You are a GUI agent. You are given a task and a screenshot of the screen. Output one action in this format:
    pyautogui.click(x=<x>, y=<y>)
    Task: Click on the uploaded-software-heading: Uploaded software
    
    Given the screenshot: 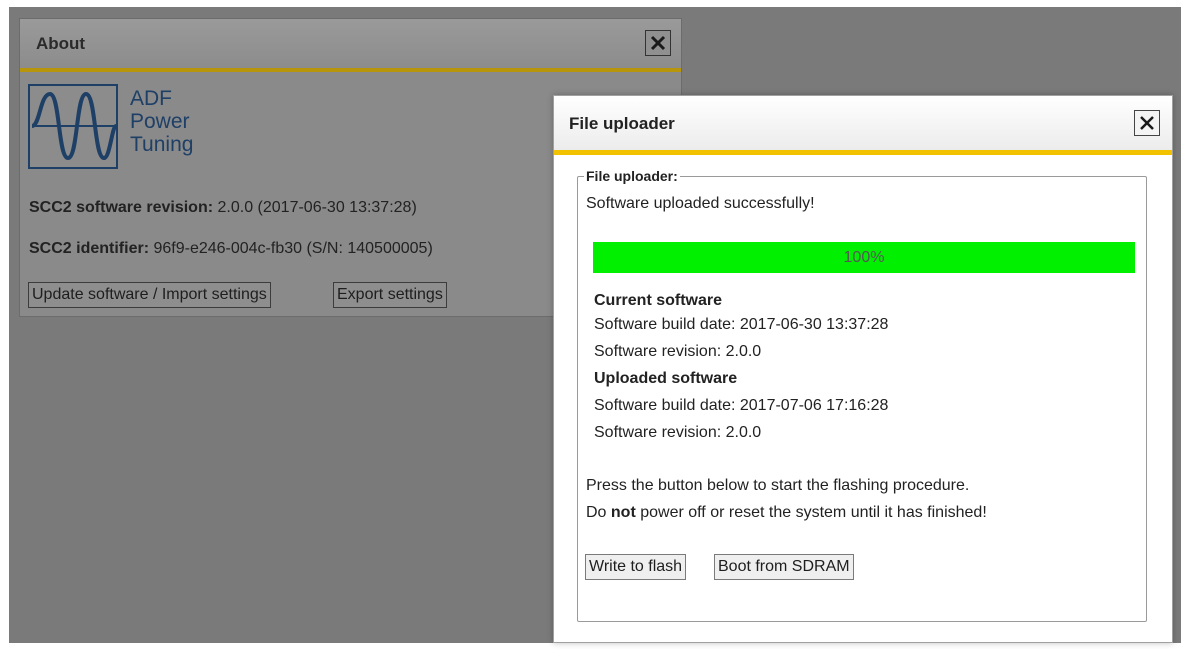 What is the action you would take?
    pyautogui.click(x=666, y=378)
    